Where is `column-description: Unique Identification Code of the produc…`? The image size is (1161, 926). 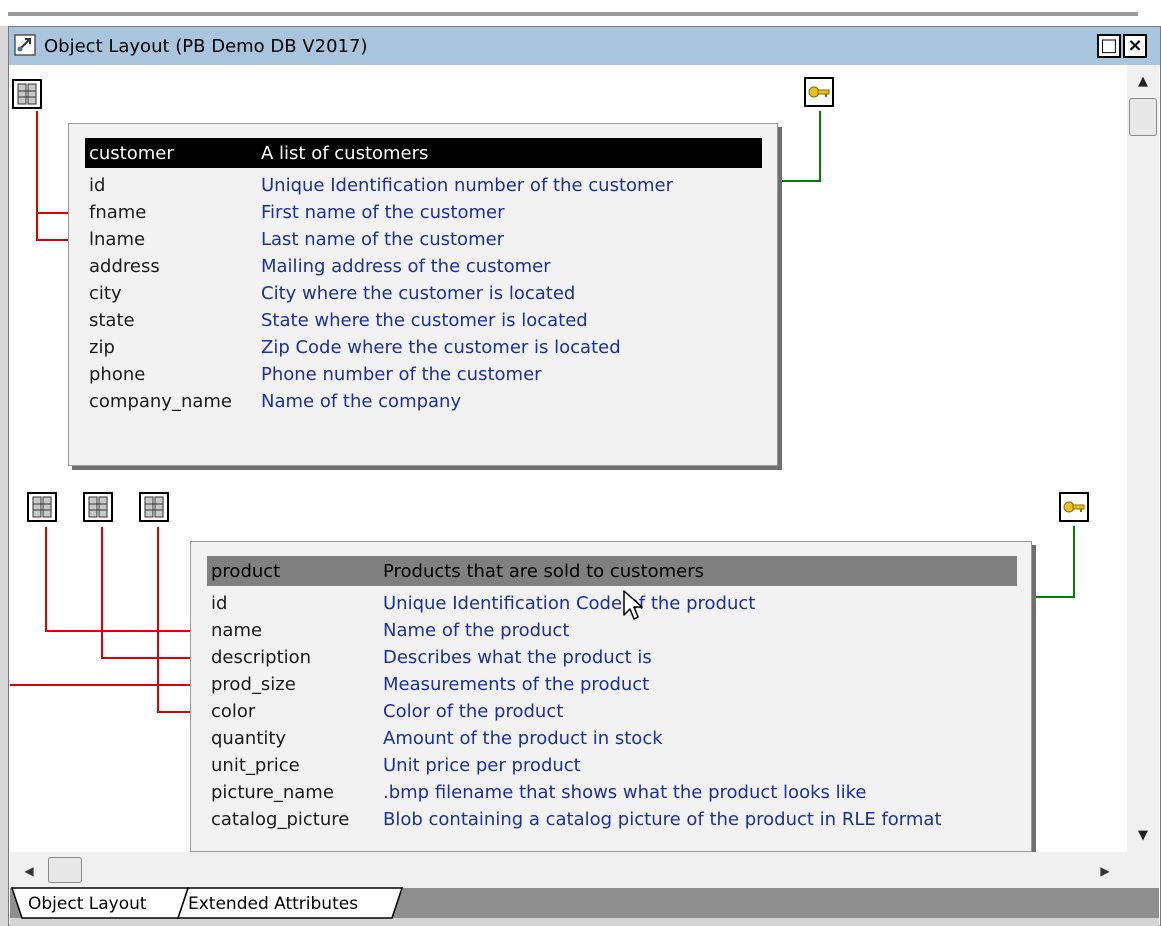 column-description: Unique Identification Code of the produc… is located at coordinates (569, 603).